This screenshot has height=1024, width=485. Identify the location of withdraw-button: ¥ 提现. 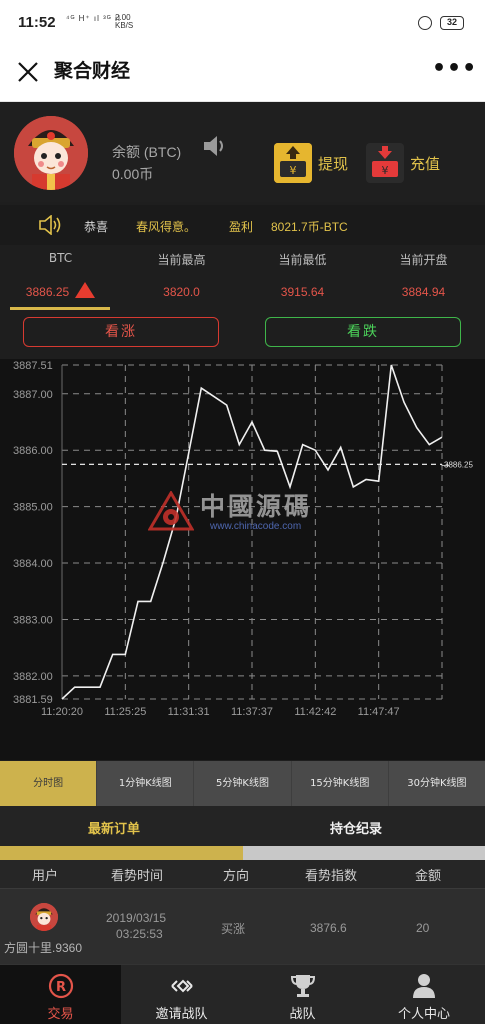
(311, 163).